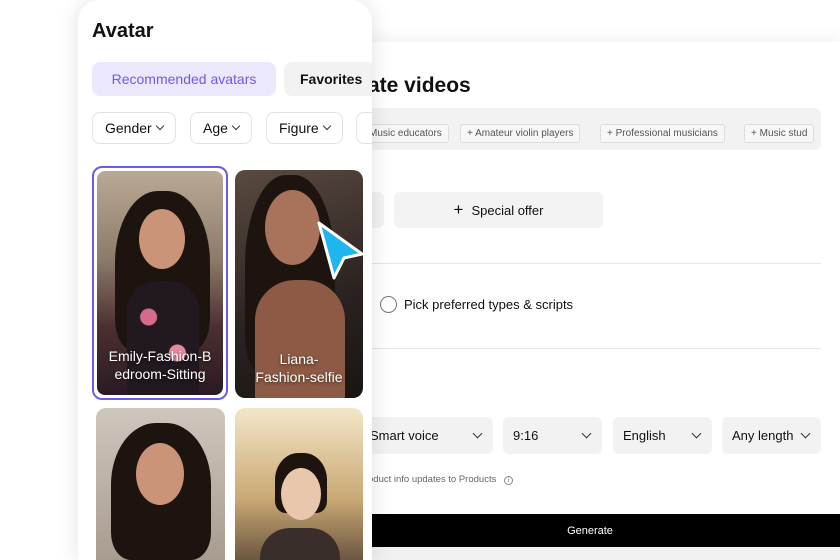 This screenshot has height=560, width=840. Describe the element at coordinates (388, 304) in the screenshot. I see `pick-preferred-radio` at that location.